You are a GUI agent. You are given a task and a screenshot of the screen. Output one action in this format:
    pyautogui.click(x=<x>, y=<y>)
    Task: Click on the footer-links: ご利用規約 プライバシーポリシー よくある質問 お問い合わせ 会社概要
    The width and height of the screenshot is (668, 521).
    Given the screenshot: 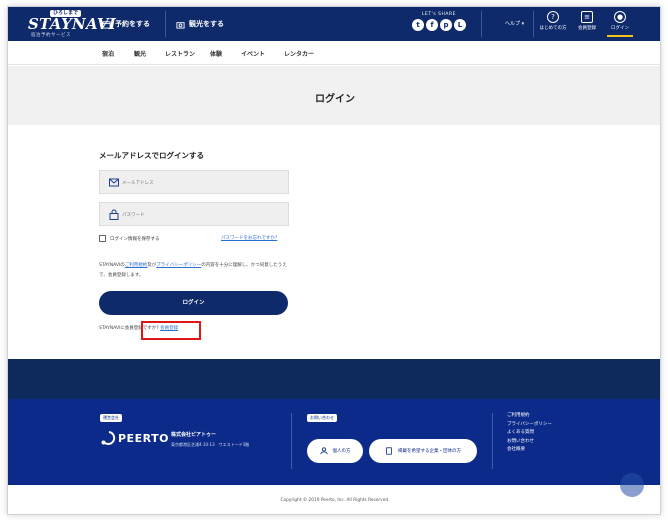 What is the action you would take?
    pyautogui.click(x=529, y=433)
    